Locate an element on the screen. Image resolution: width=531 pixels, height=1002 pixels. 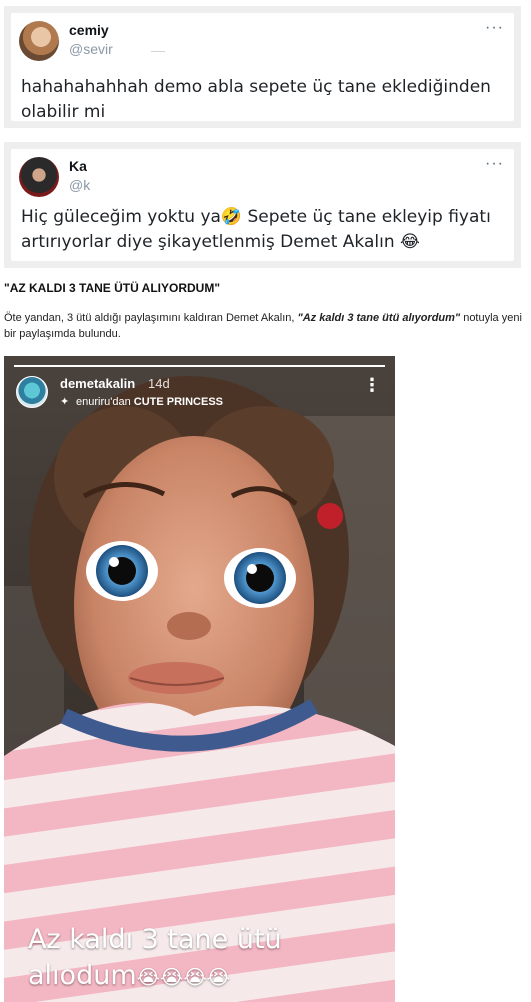
story-caption: Az kaldı 3 tane ütü alıodum😭😭😭😭 is located at coordinates (203, 958).